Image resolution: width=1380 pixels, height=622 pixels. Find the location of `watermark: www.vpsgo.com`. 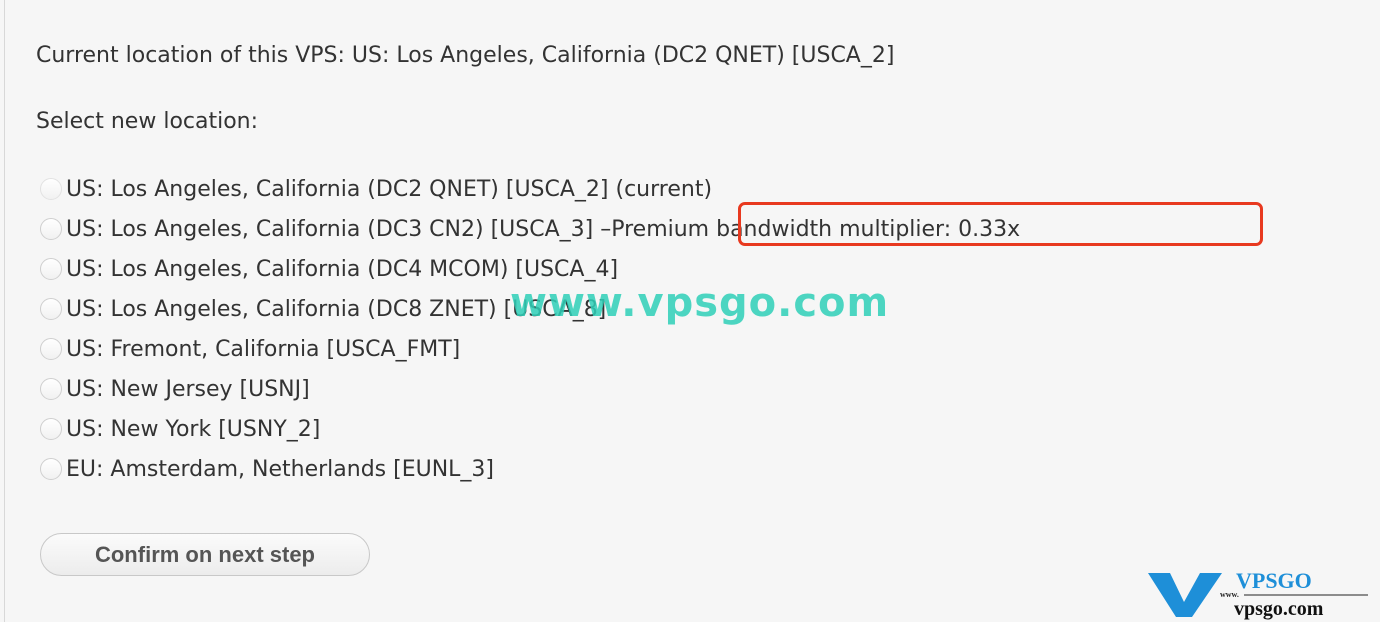

watermark: www.vpsgo.com is located at coordinates (700, 303).